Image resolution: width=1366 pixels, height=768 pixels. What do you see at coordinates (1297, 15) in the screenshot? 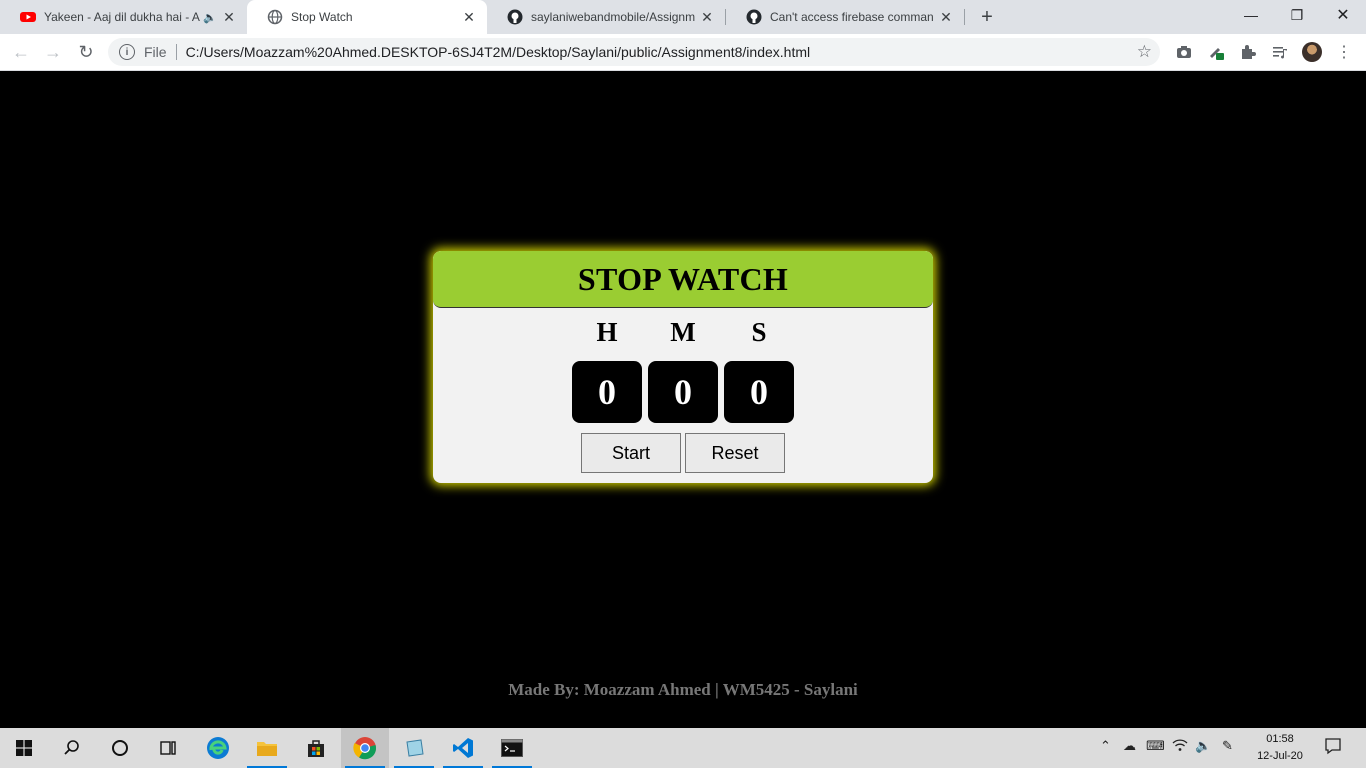
I see `restore-button: ❐` at bounding box center [1297, 15].